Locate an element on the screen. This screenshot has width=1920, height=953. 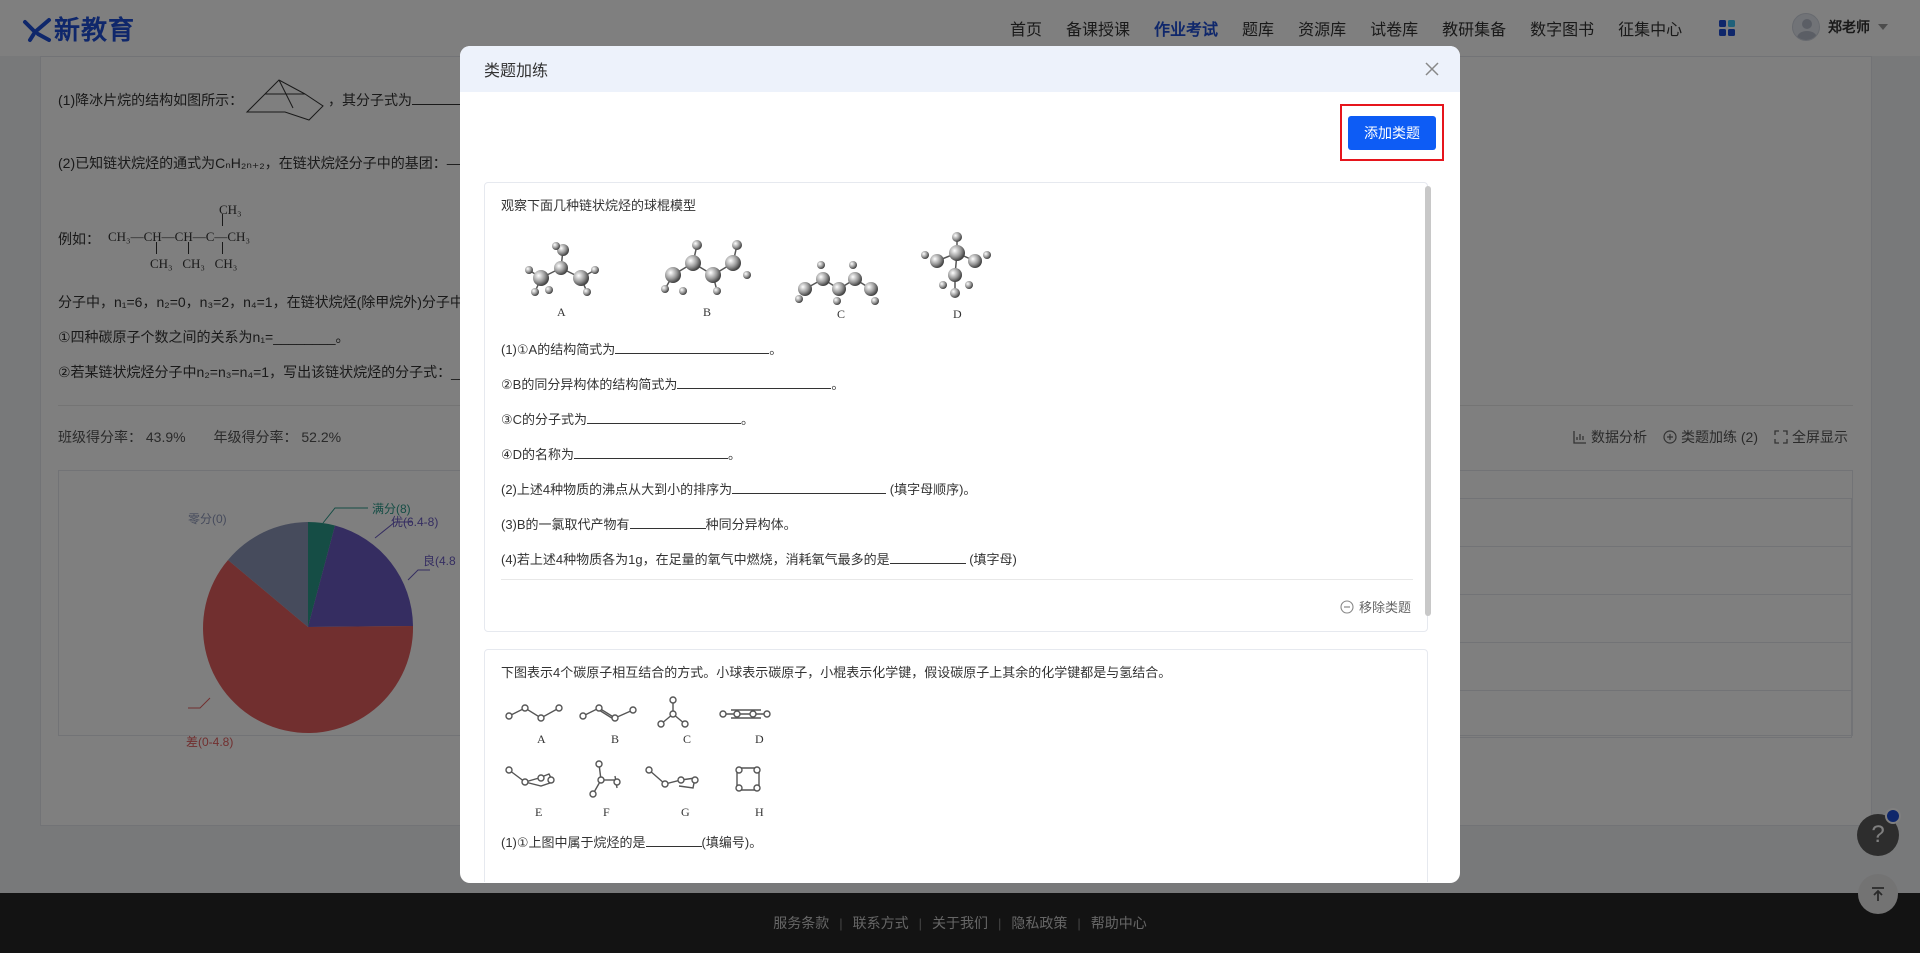
molecule-model-b is located at coordinates (706, 267).